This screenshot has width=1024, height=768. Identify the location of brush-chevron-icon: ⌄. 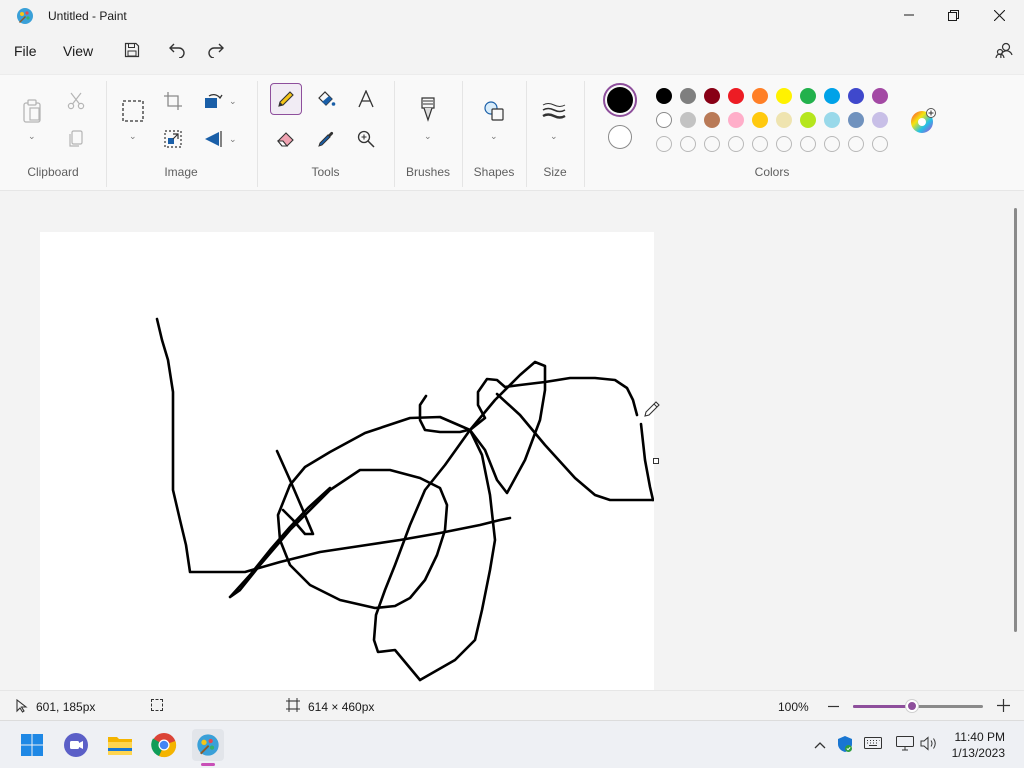
(428, 136).